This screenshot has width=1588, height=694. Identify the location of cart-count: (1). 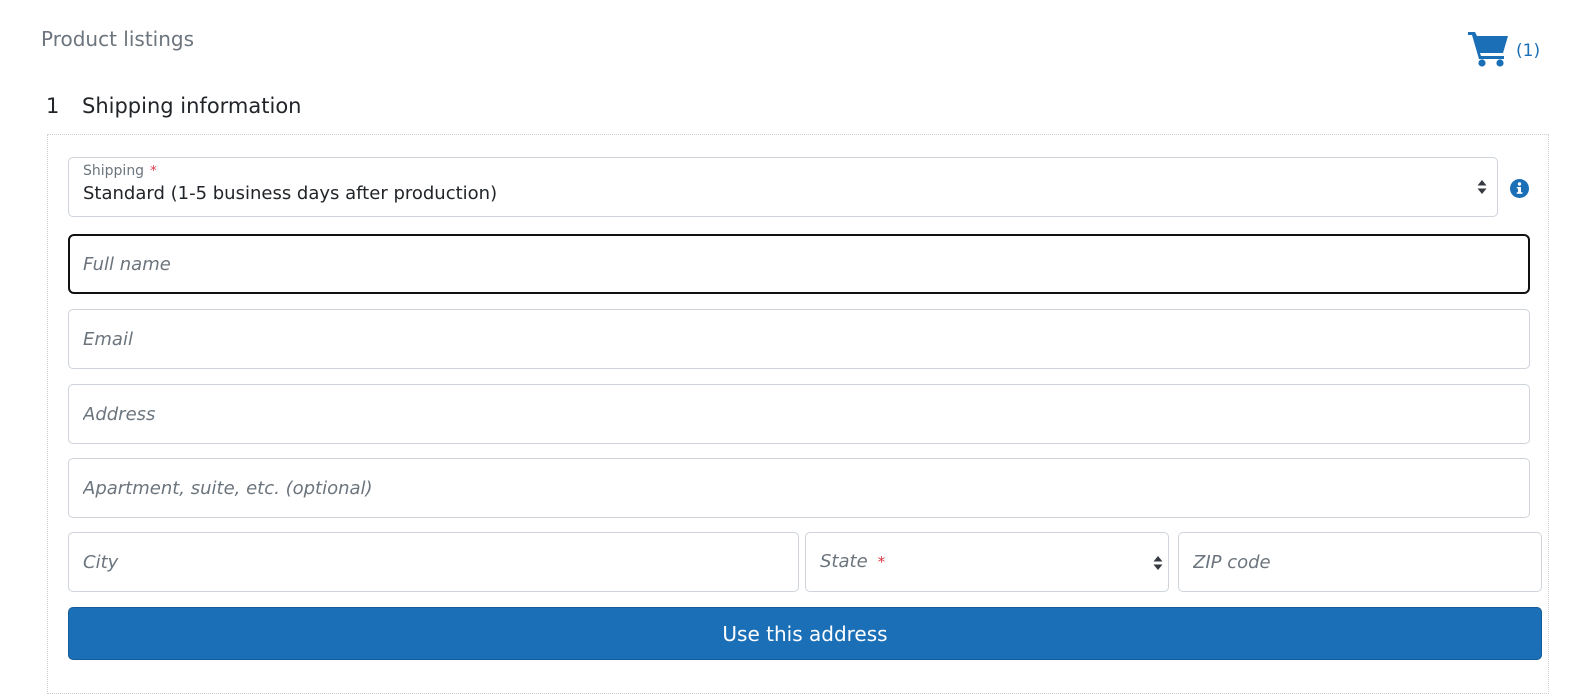
(1528, 51).